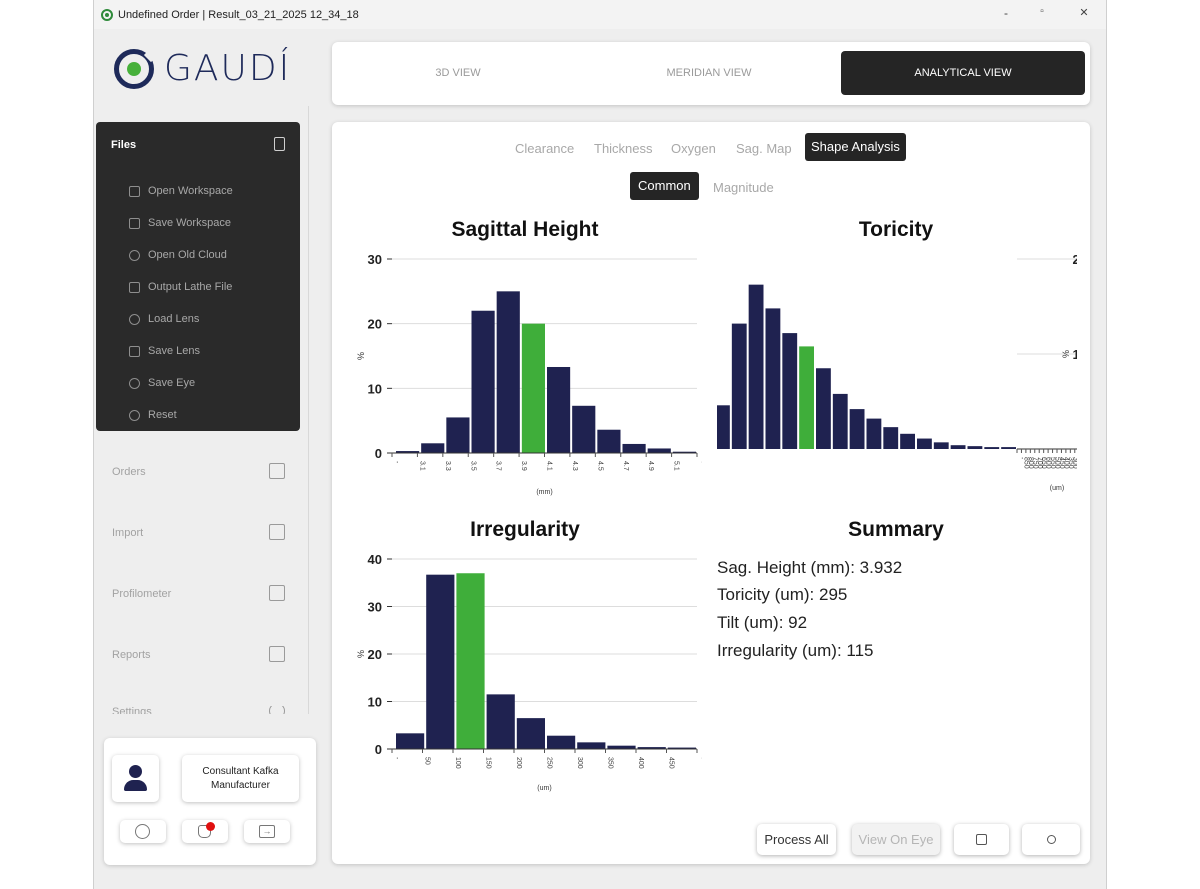 Image resolution: width=1200 pixels, height=889 pixels. I want to click on reset-icon, so click(134, 415).